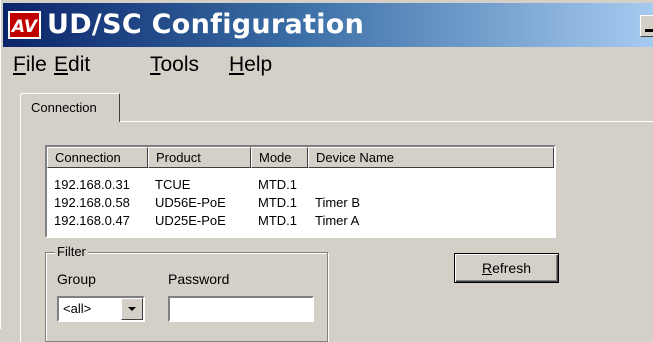 The width and height of the screenshot is (653, 342). I want to click on group-select-value: <all>, so click(77, 308).